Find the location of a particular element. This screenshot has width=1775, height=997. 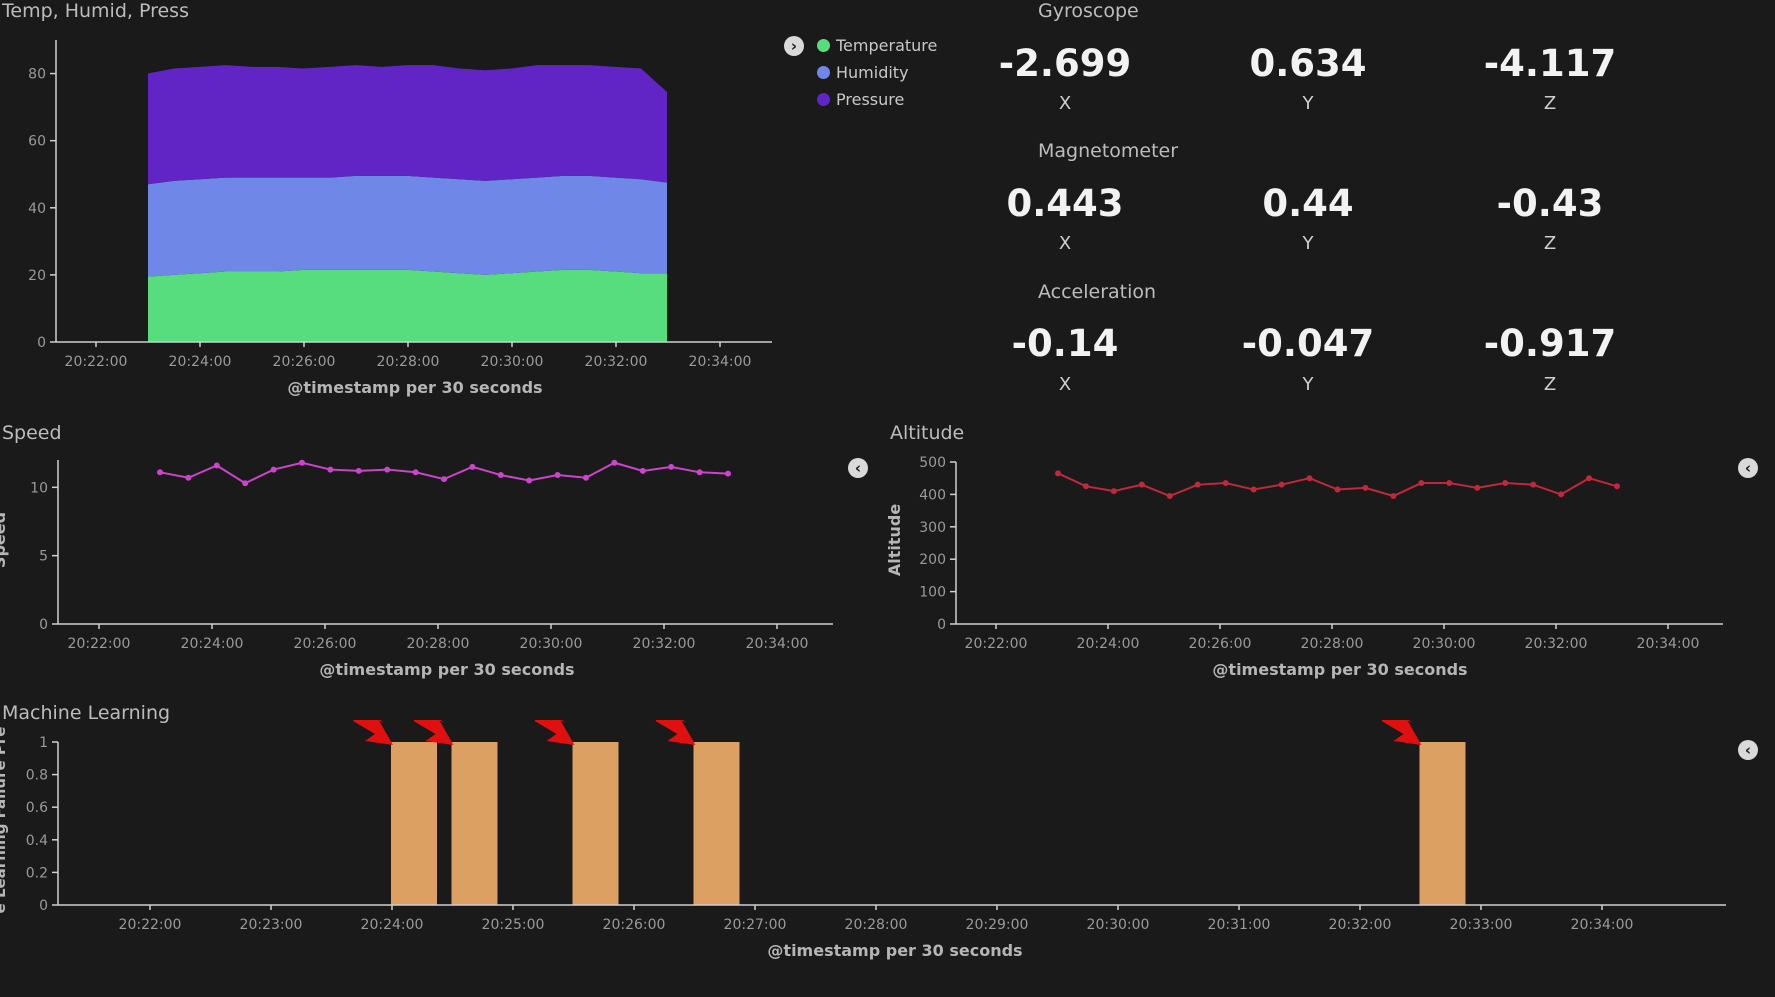

y-tick-label: 20 is located at coordinates (37, 276).